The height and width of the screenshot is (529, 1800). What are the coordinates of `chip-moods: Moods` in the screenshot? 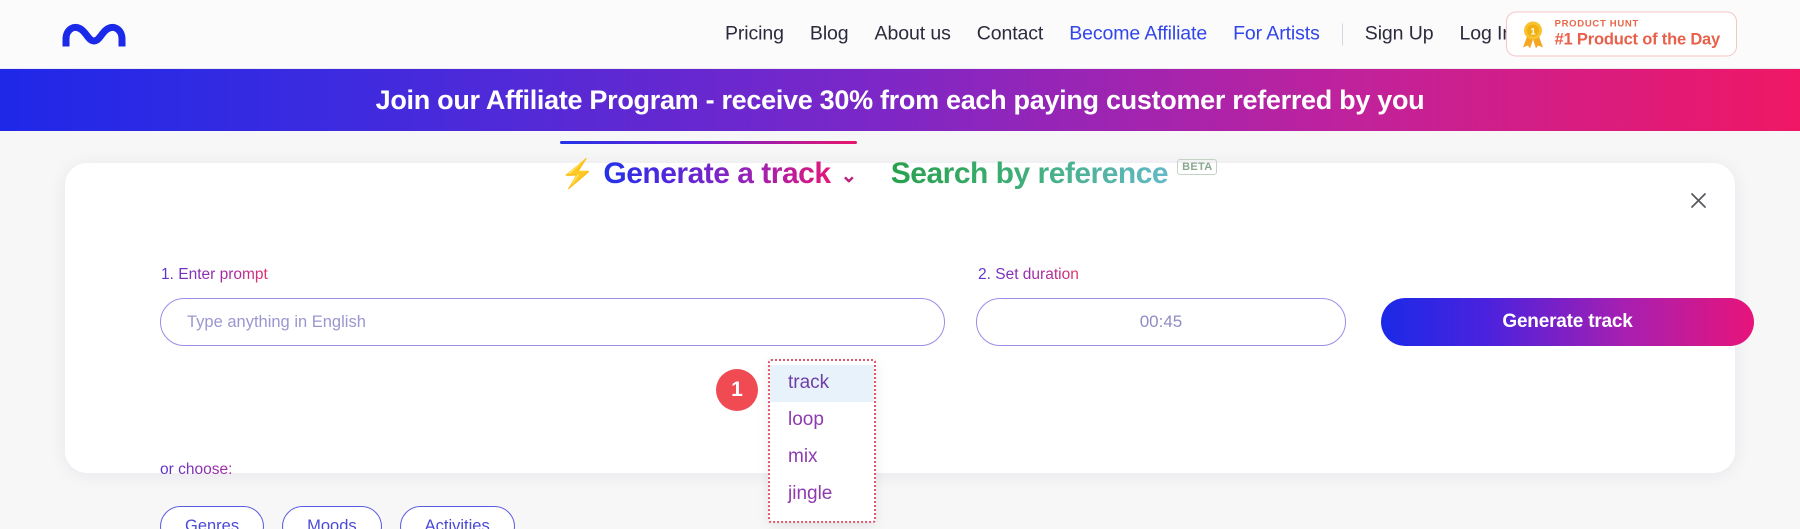 It's located at (332, 517).